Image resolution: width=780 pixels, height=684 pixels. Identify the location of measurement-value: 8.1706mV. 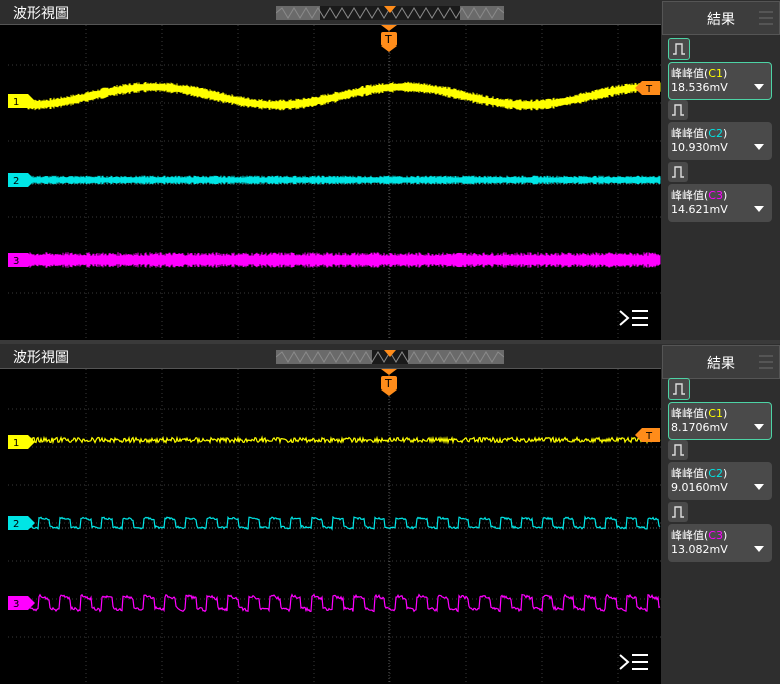
(699, 427).